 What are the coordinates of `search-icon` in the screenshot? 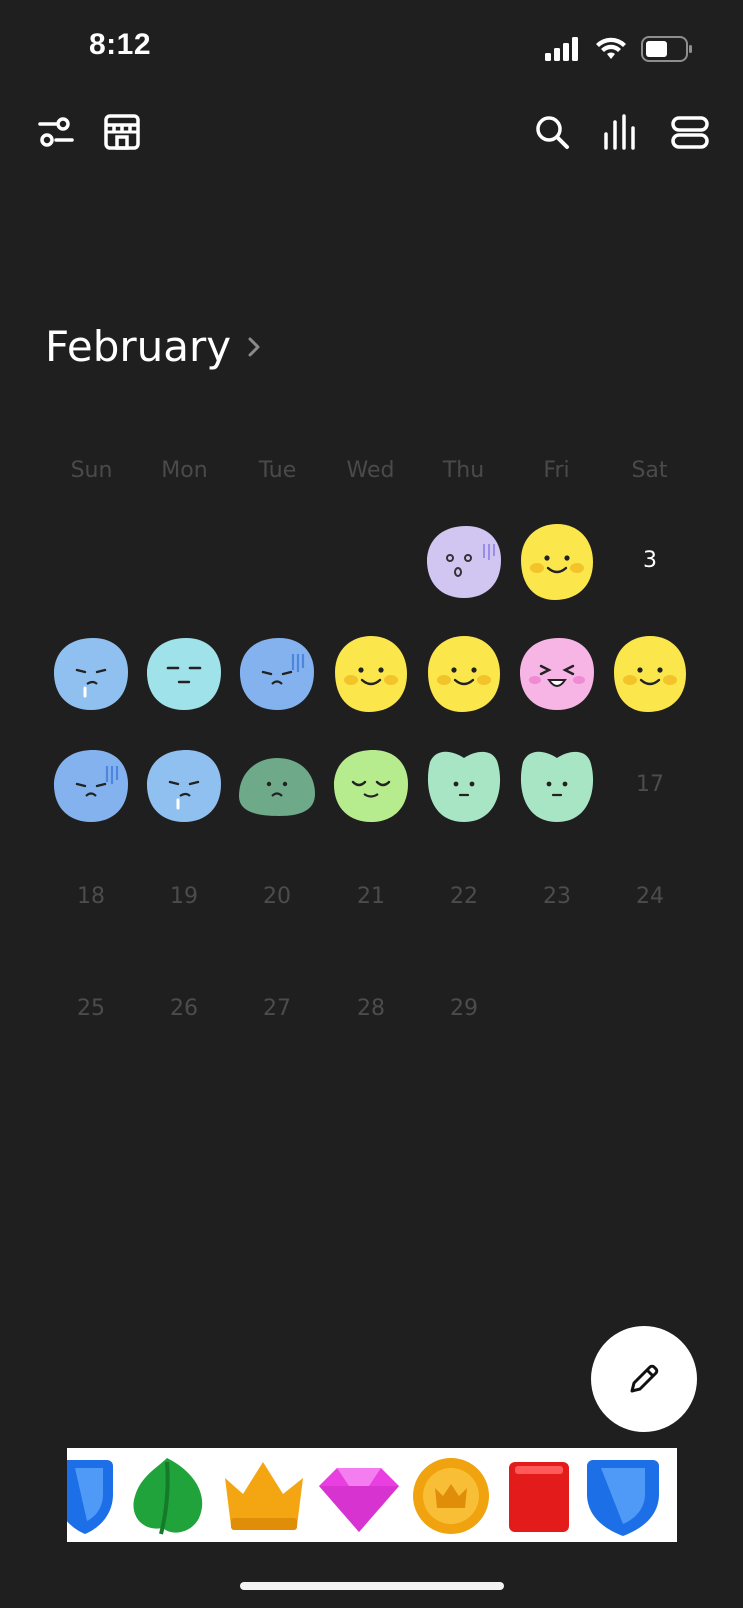 It's located at (552, 132).